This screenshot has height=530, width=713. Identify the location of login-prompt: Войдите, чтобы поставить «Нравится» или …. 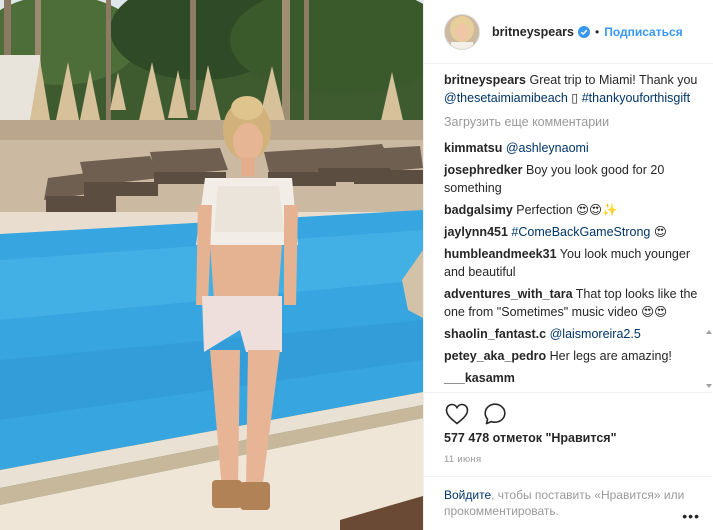
(568, 503).